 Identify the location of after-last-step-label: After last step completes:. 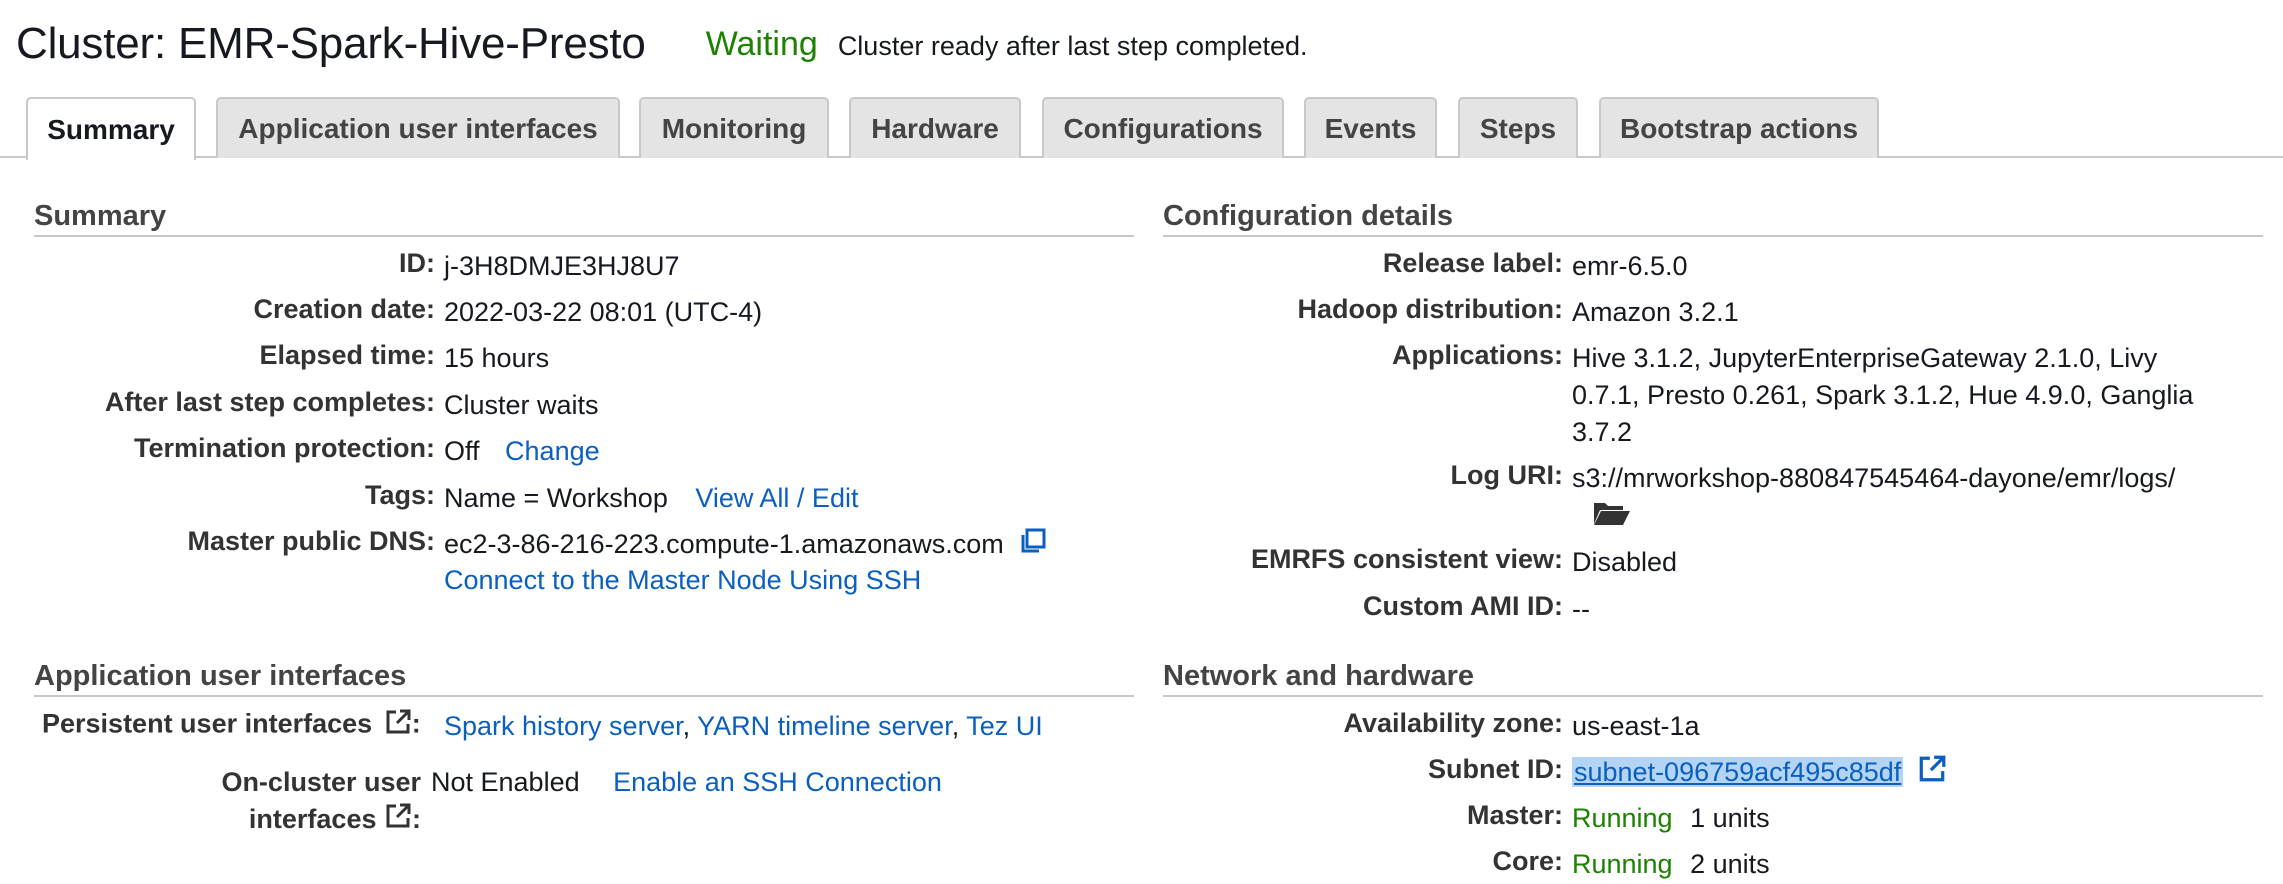
(269, 402).